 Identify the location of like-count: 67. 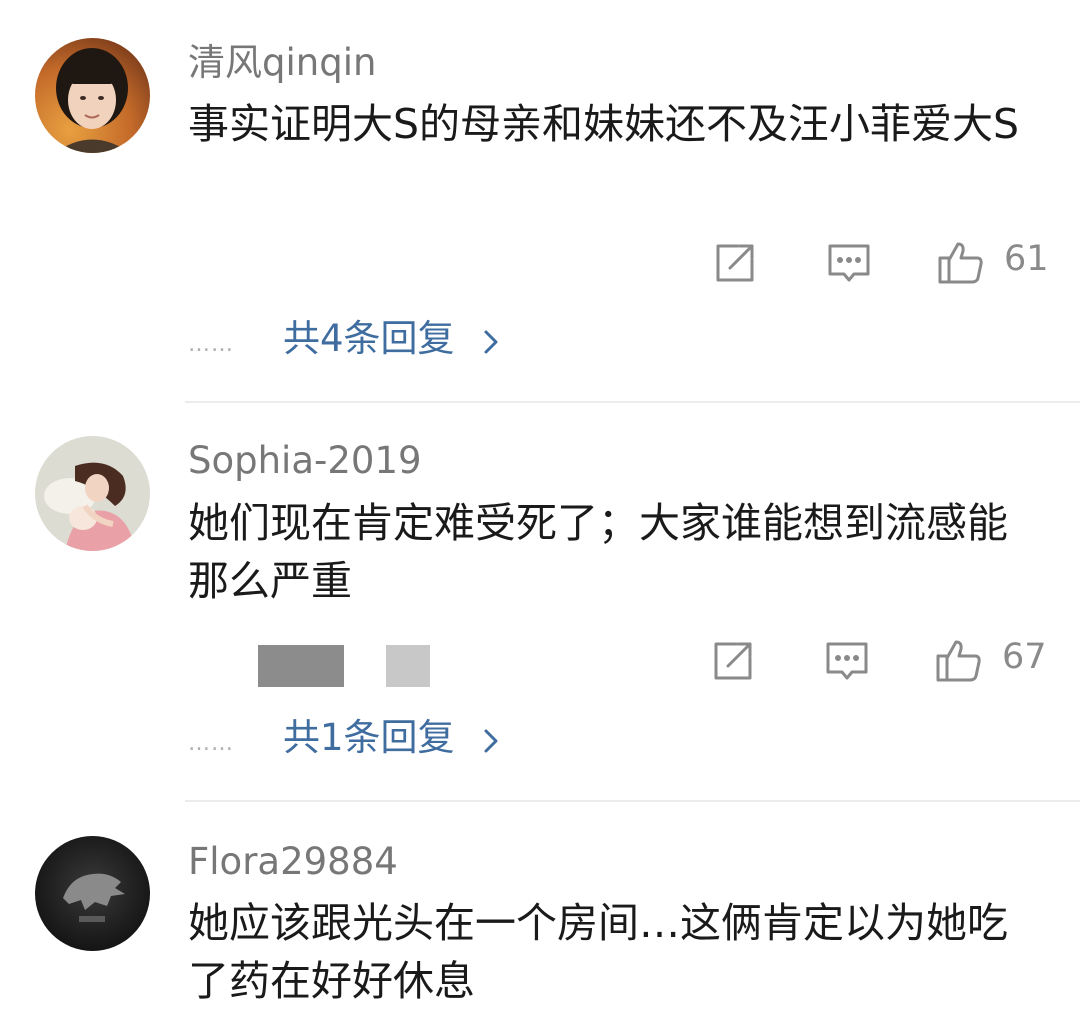
(1024, 657).